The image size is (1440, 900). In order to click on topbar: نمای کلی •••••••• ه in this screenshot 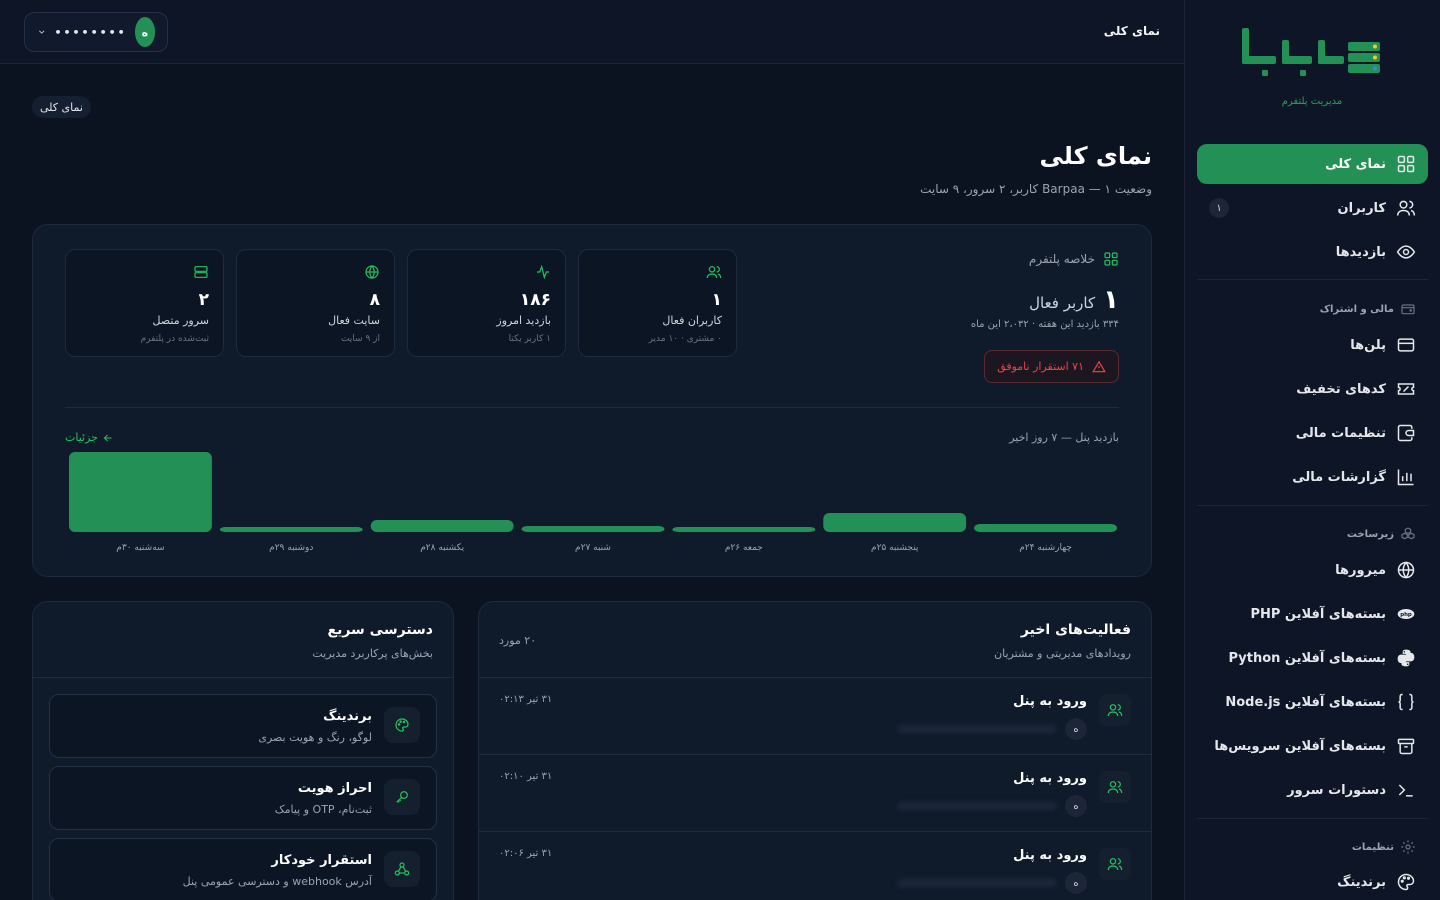, I will do `click(592, 32)`.